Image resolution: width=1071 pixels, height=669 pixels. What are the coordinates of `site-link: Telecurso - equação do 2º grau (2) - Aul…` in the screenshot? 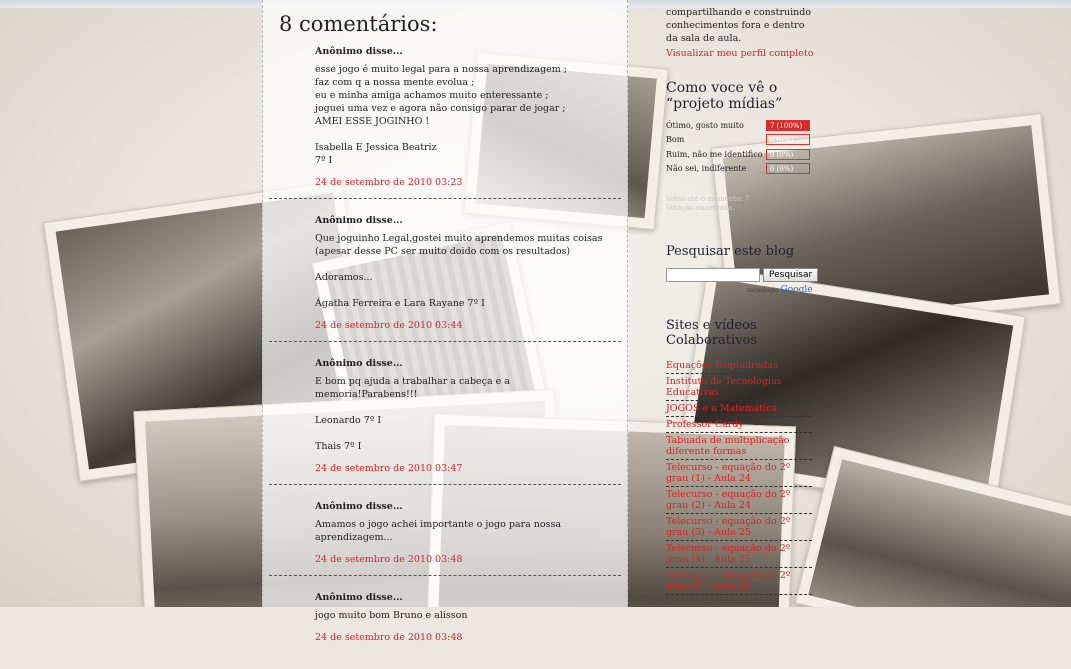 It's located at (739, 500).